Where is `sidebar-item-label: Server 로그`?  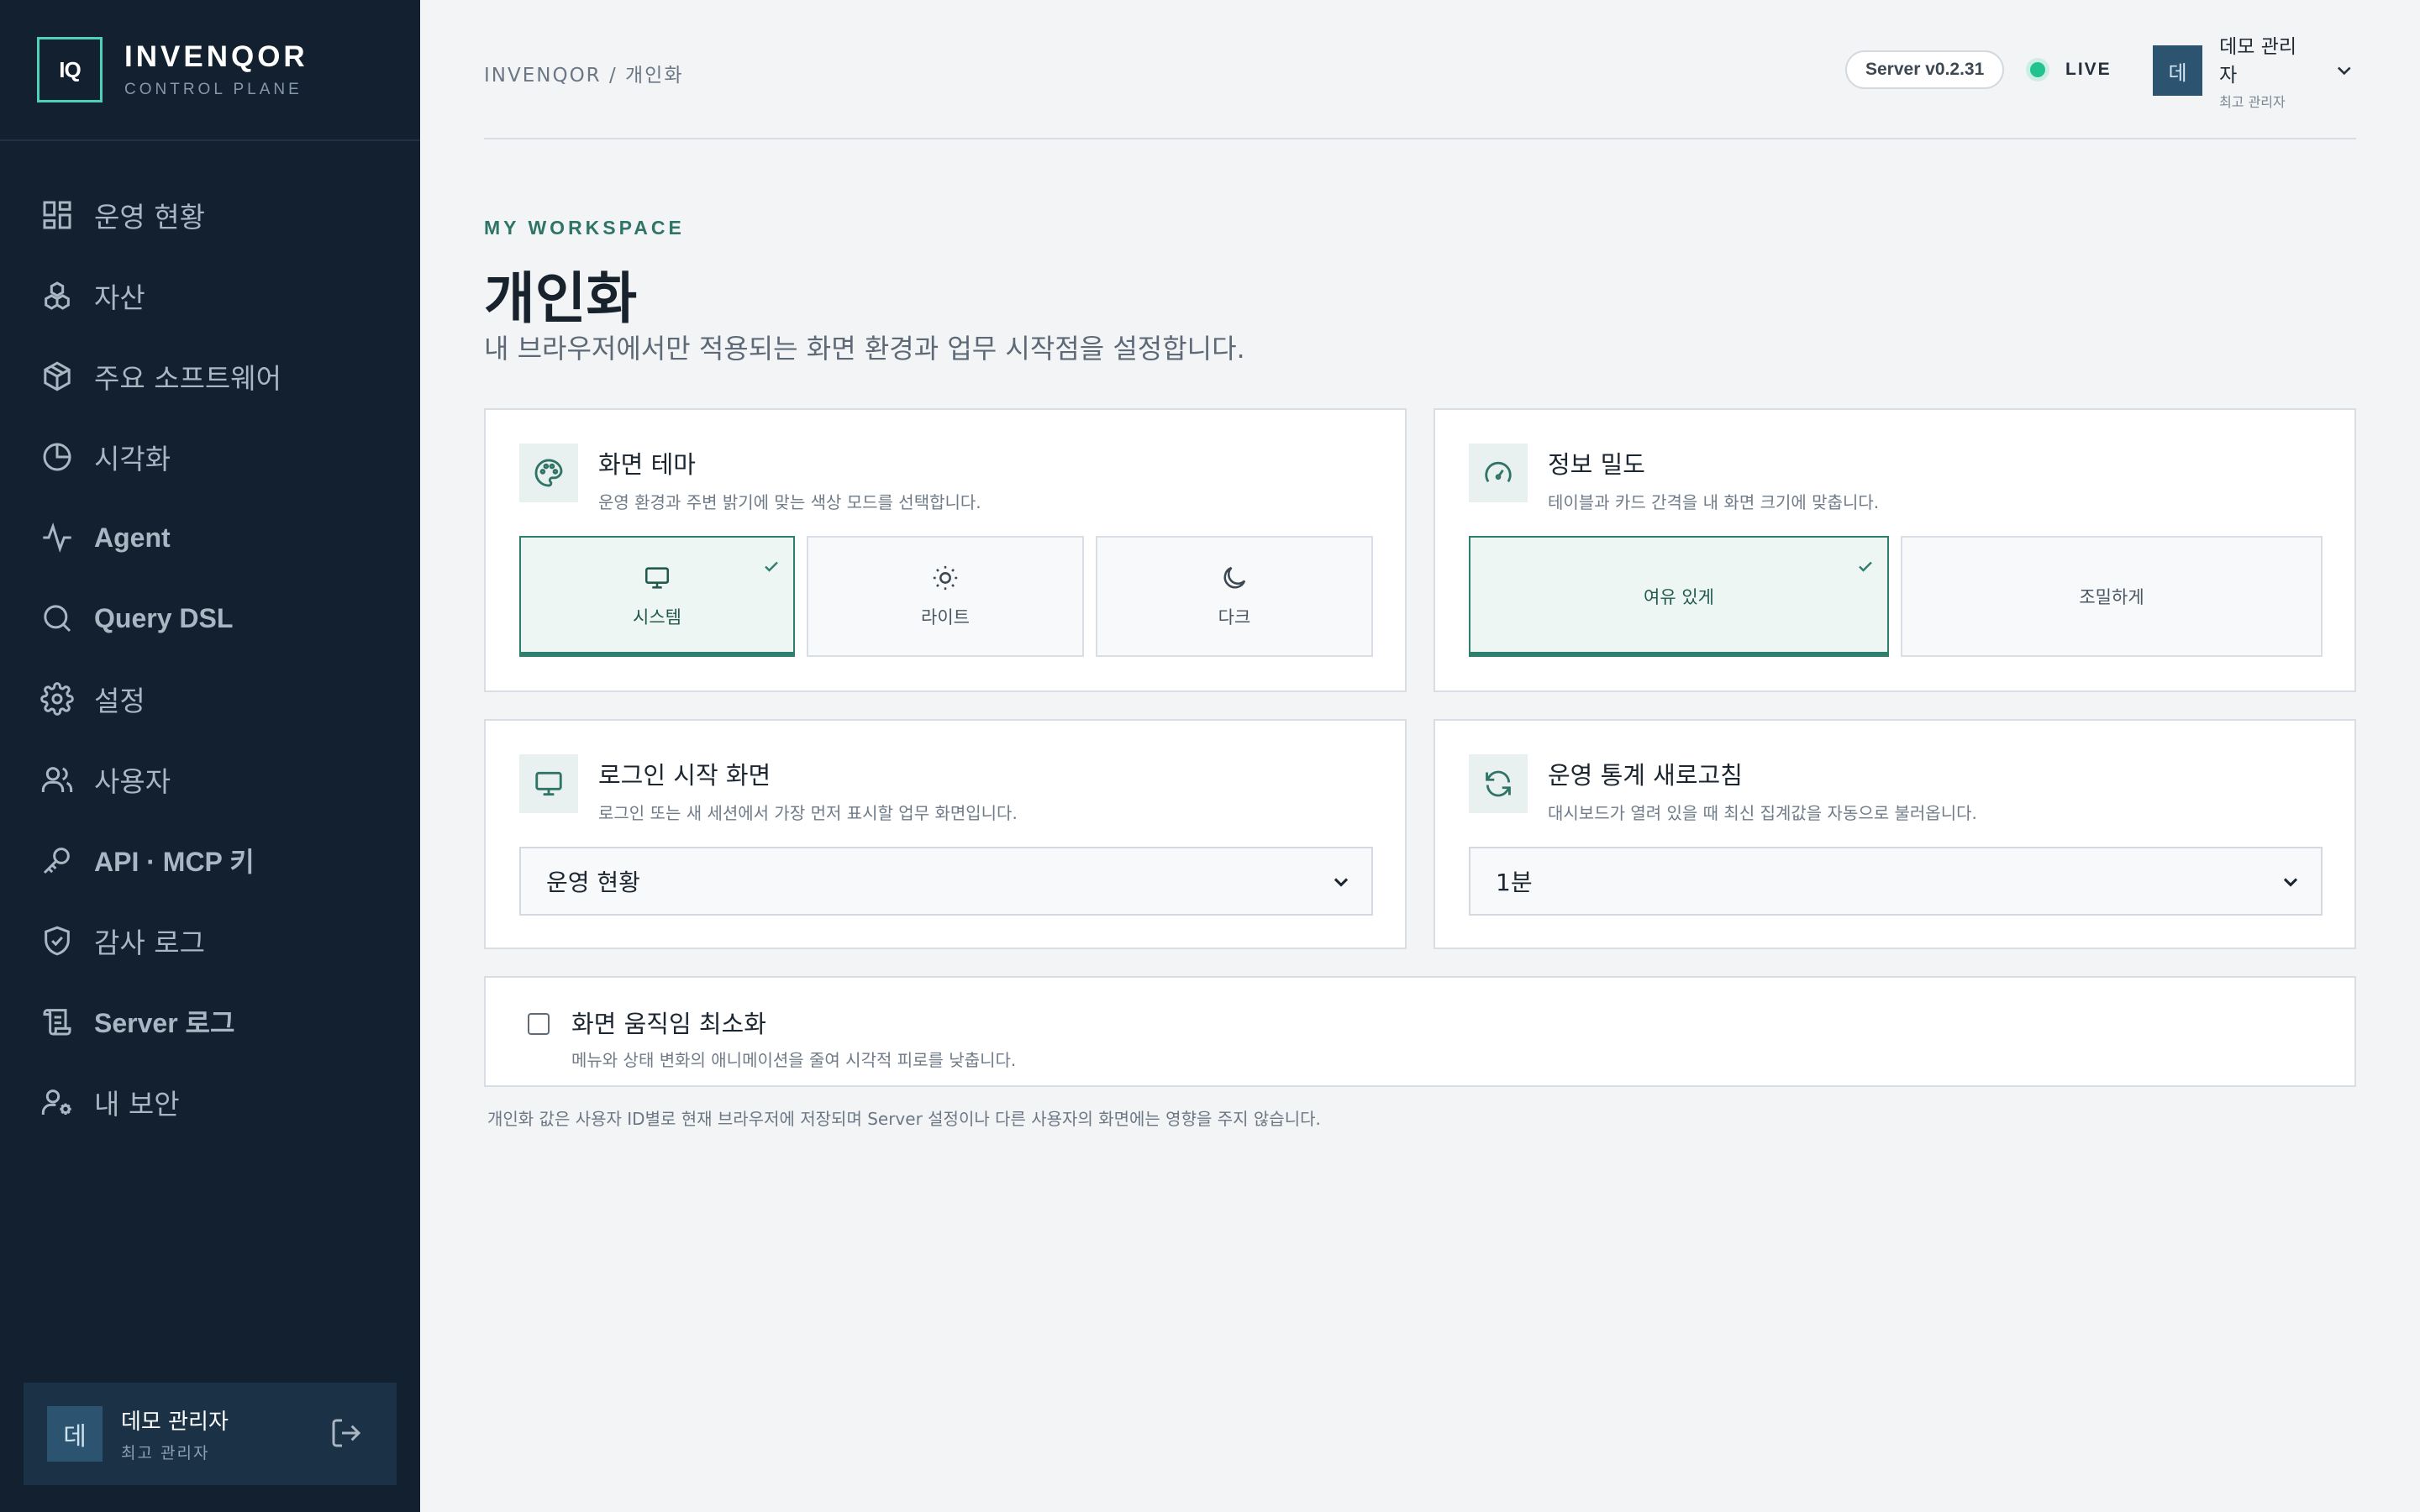
sidebar-item-label: Server 로그 is located at coordinates (165, 1023).